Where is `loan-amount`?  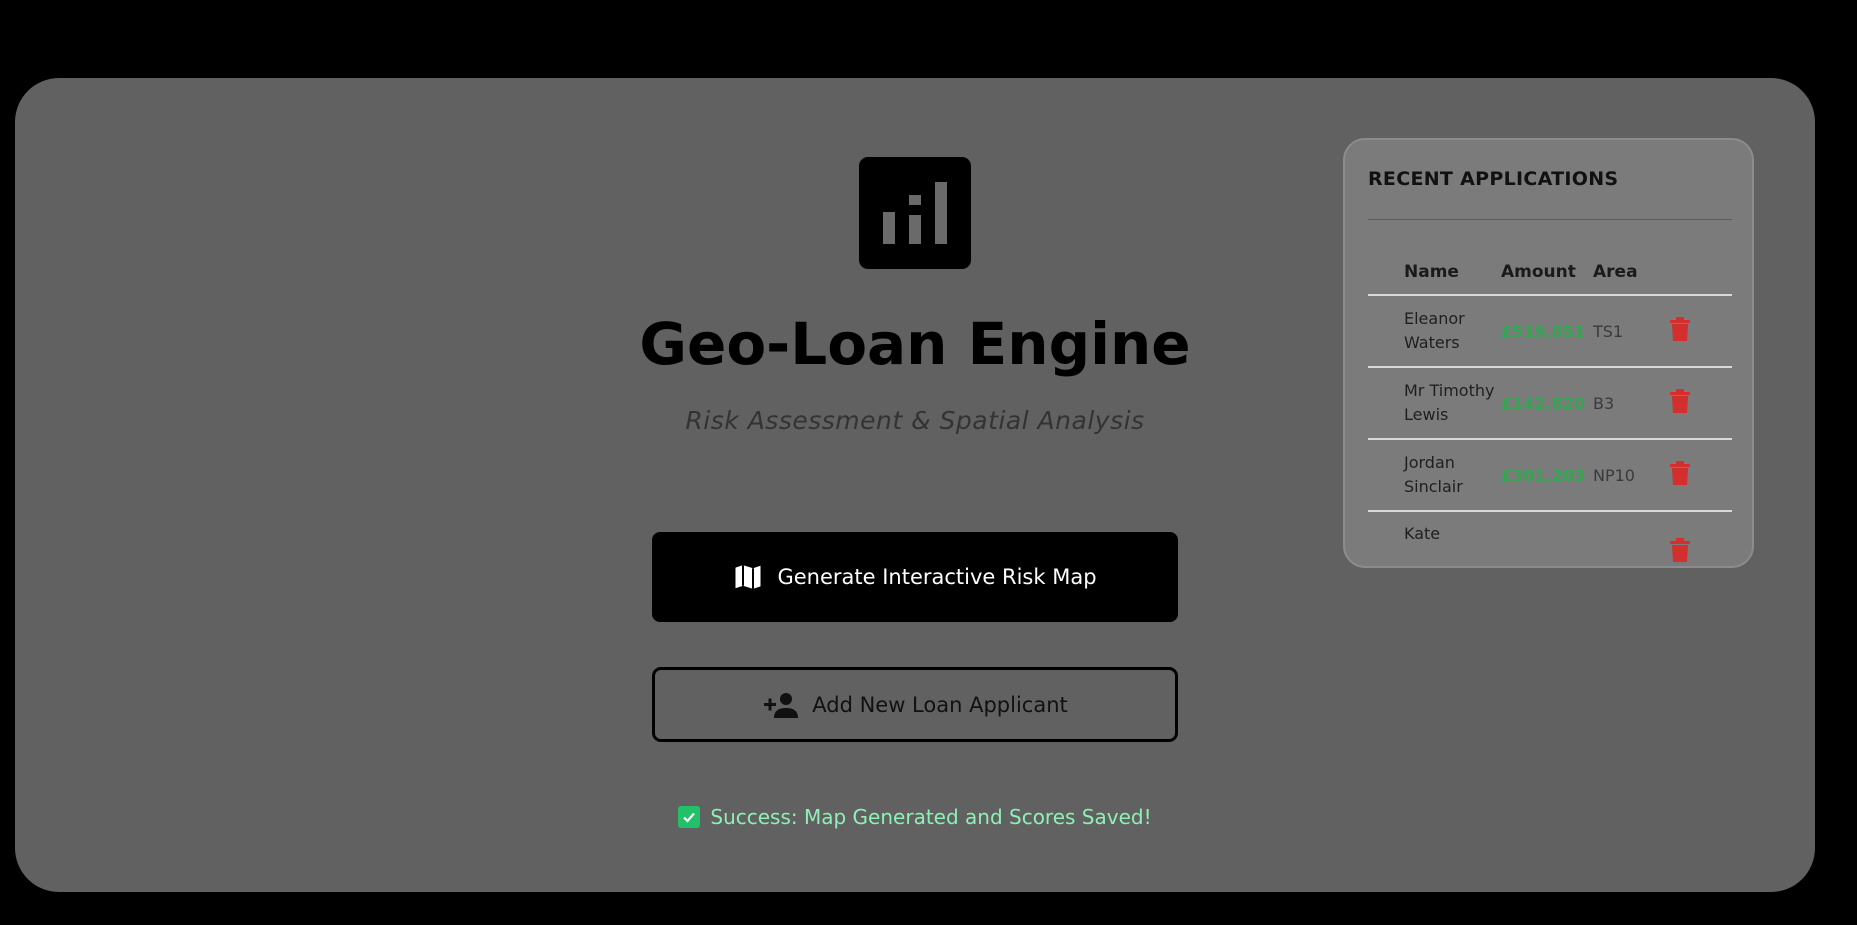 loan-amount is located at coordinates (1547, 536).